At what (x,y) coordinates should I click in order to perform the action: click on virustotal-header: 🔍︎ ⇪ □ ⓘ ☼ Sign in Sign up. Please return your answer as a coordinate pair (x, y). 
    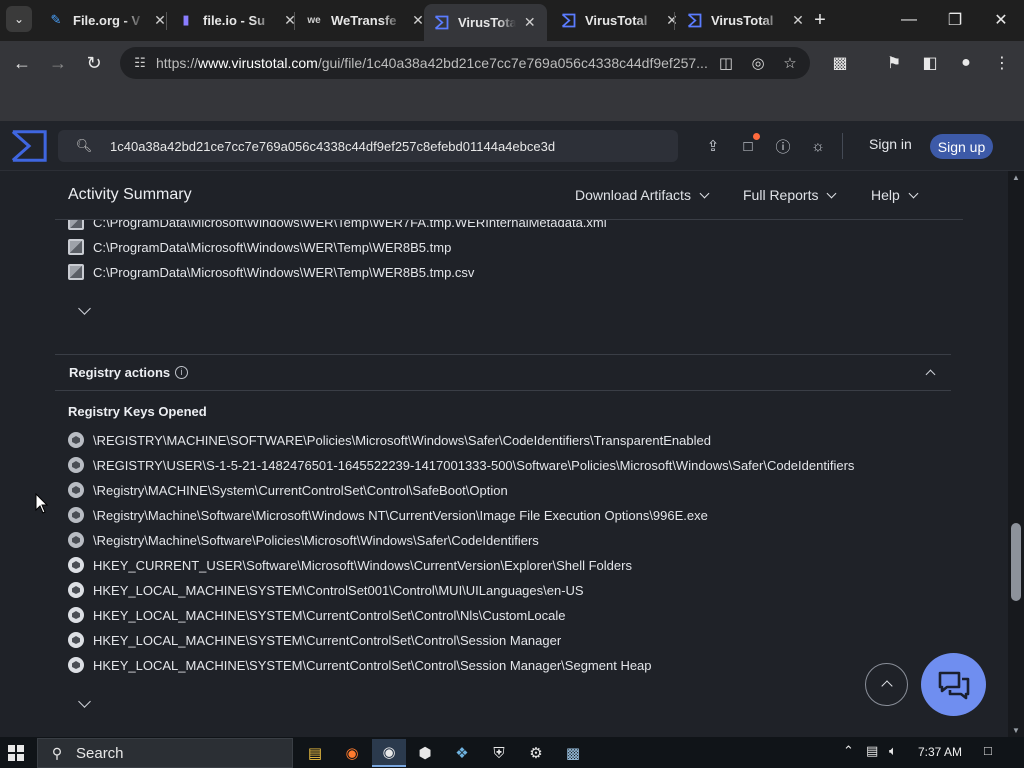
    Looking at the image, I should click on (512, 146).